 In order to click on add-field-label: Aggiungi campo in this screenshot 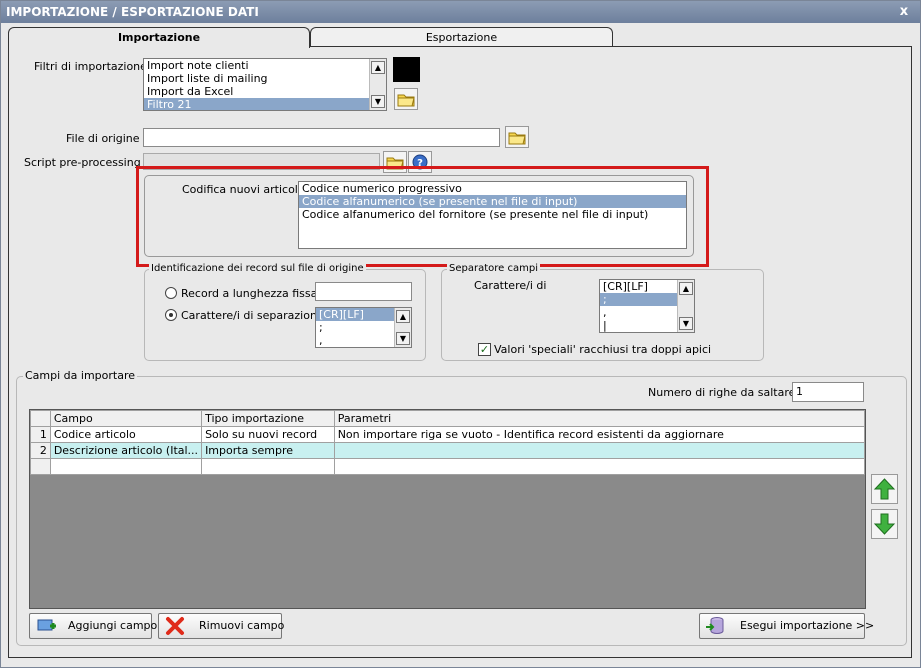, I will do `click(113, 625)`.